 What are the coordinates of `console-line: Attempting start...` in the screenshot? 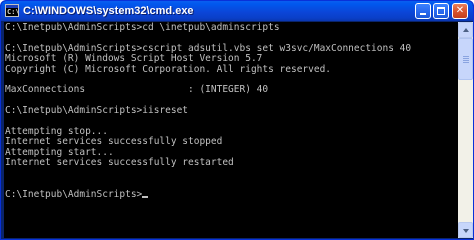 It's located at (59, 152).